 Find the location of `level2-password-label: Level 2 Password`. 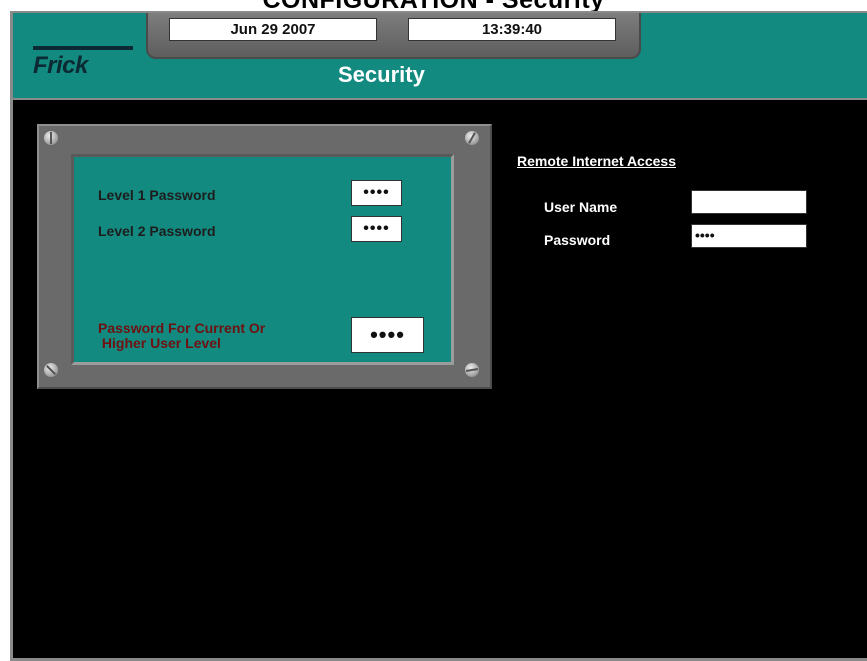

level2-password-label: Level 2 Password is located at coordinates (157, 231).